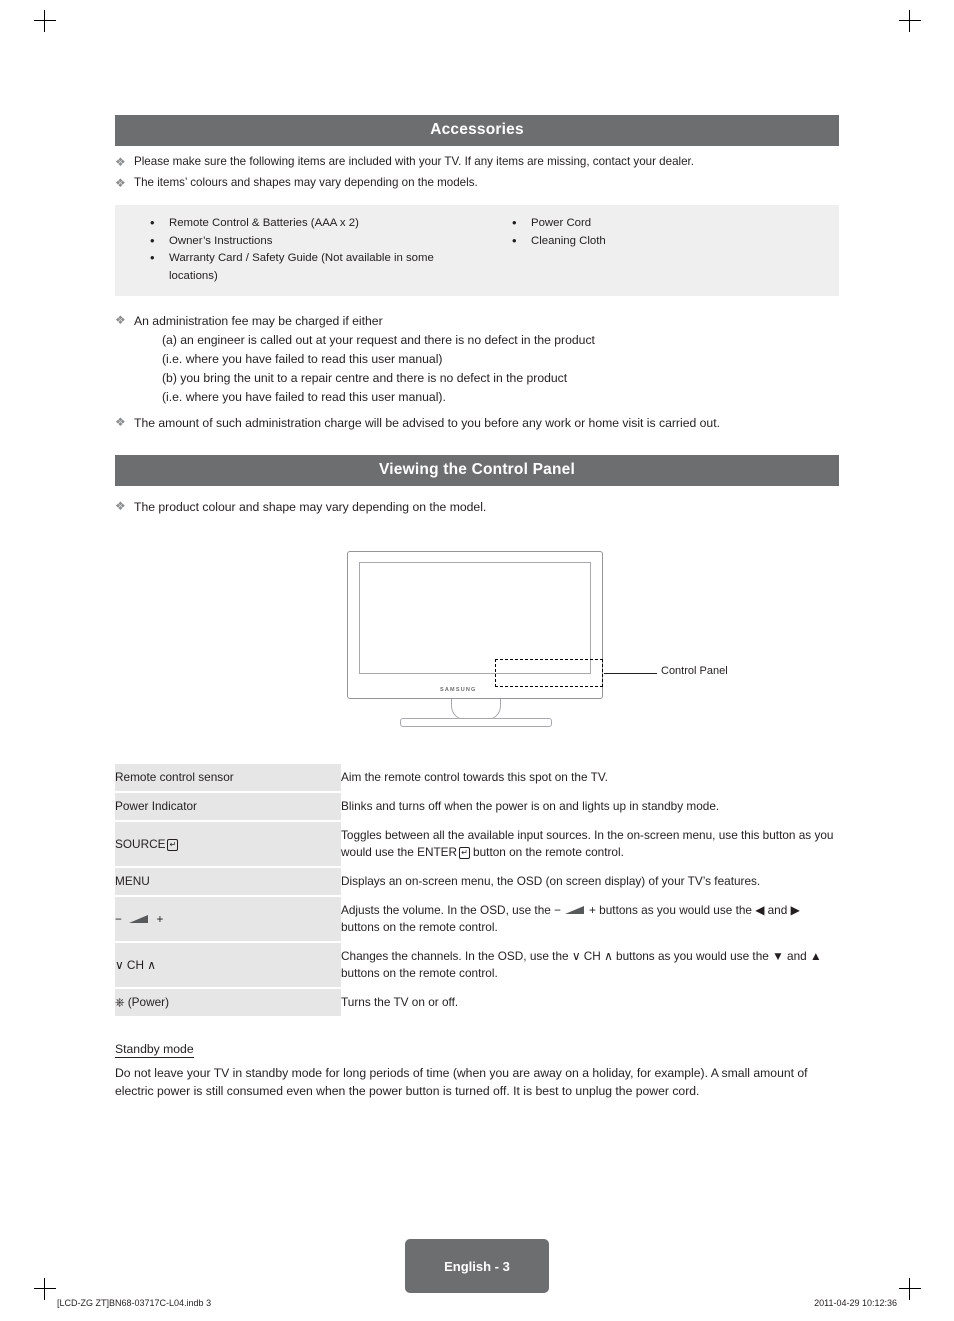  I want to click on page-footer-tab: English - 3, so click(477, 1266).